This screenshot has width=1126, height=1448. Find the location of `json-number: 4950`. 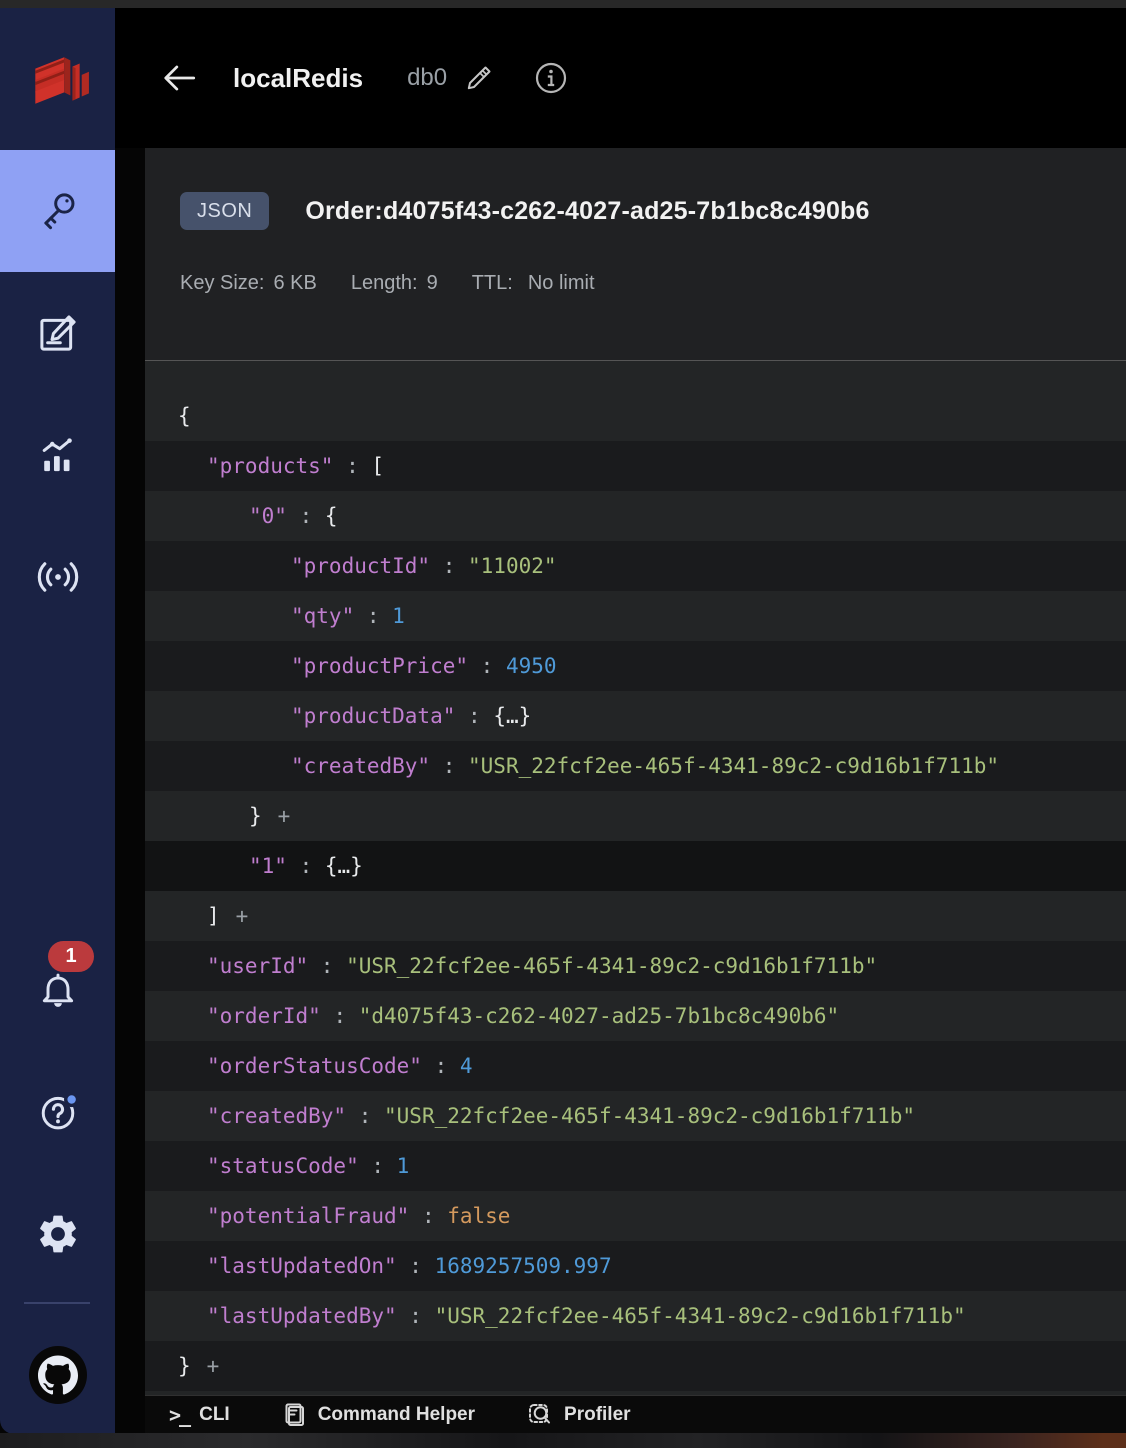

json-number: 4950 is located at coordinates (531, 666).